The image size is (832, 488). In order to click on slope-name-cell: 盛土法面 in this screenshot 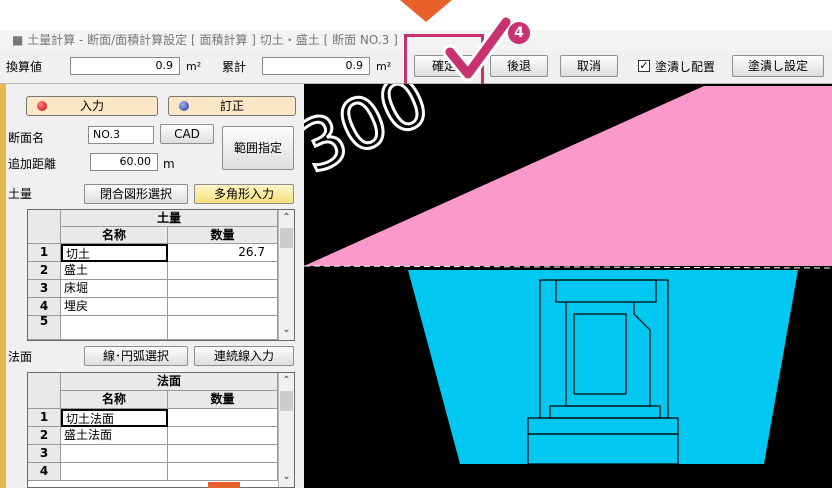, I will do `click(114, 436)`.